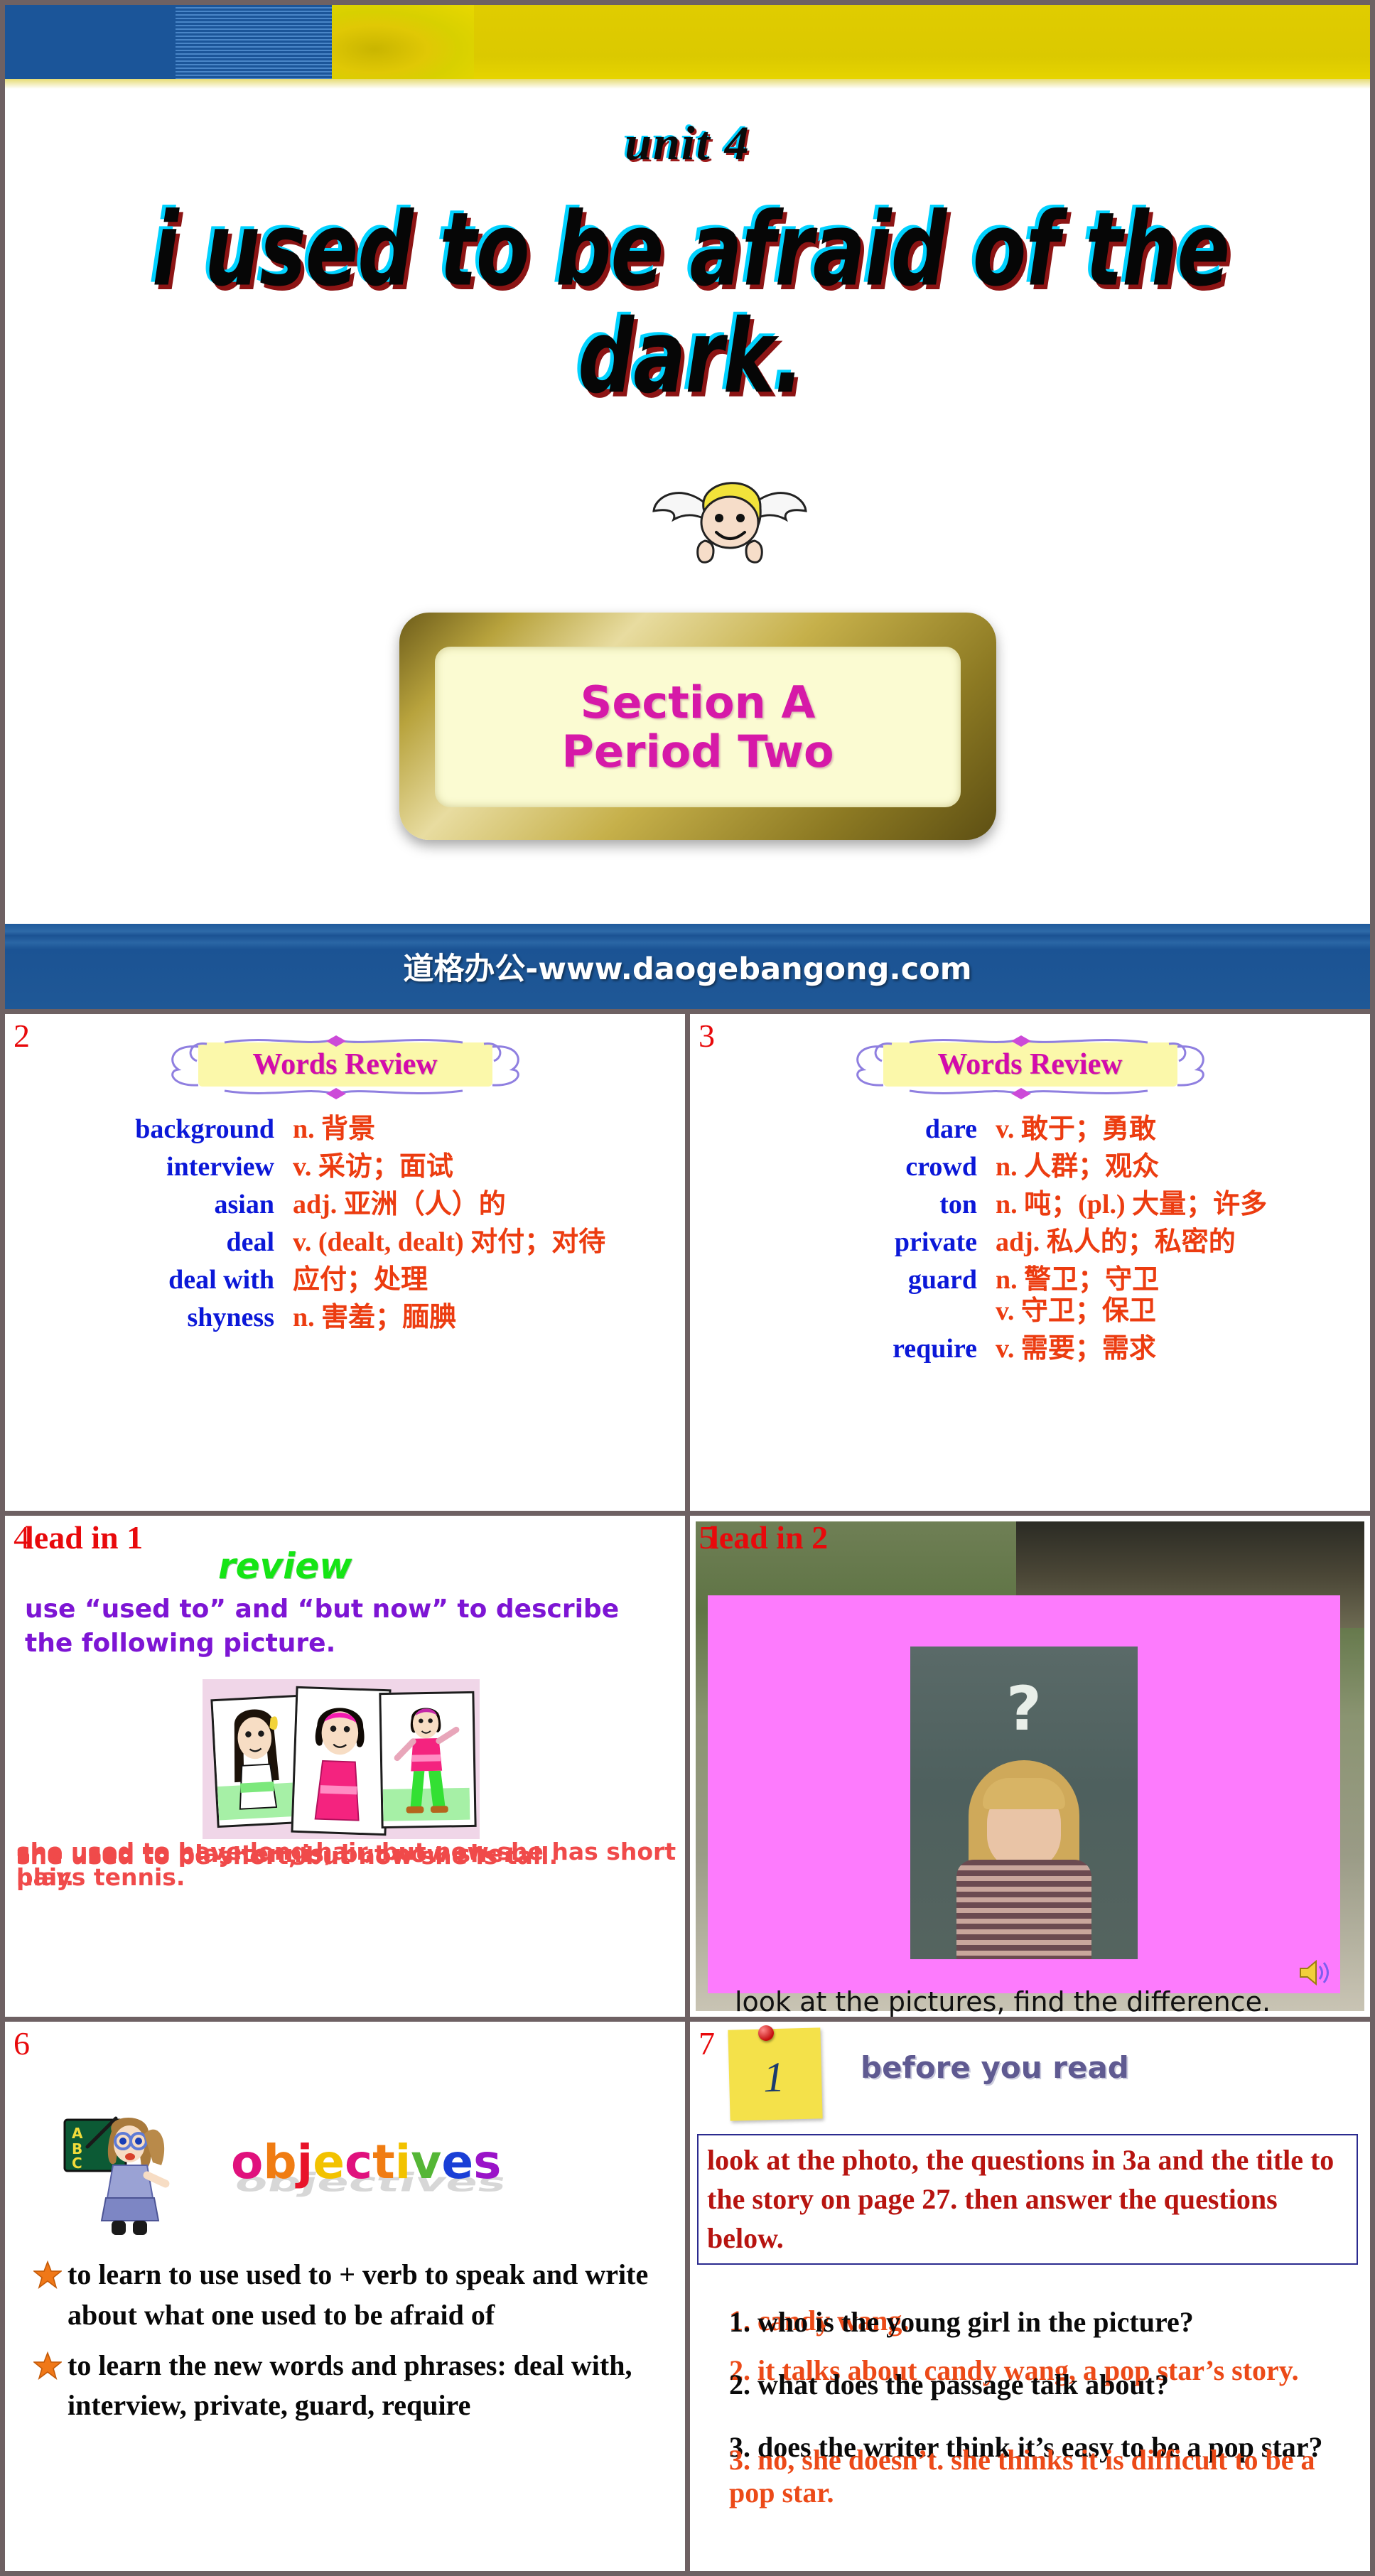  I want to click on photo-tall-girl, so click(428, 1760).